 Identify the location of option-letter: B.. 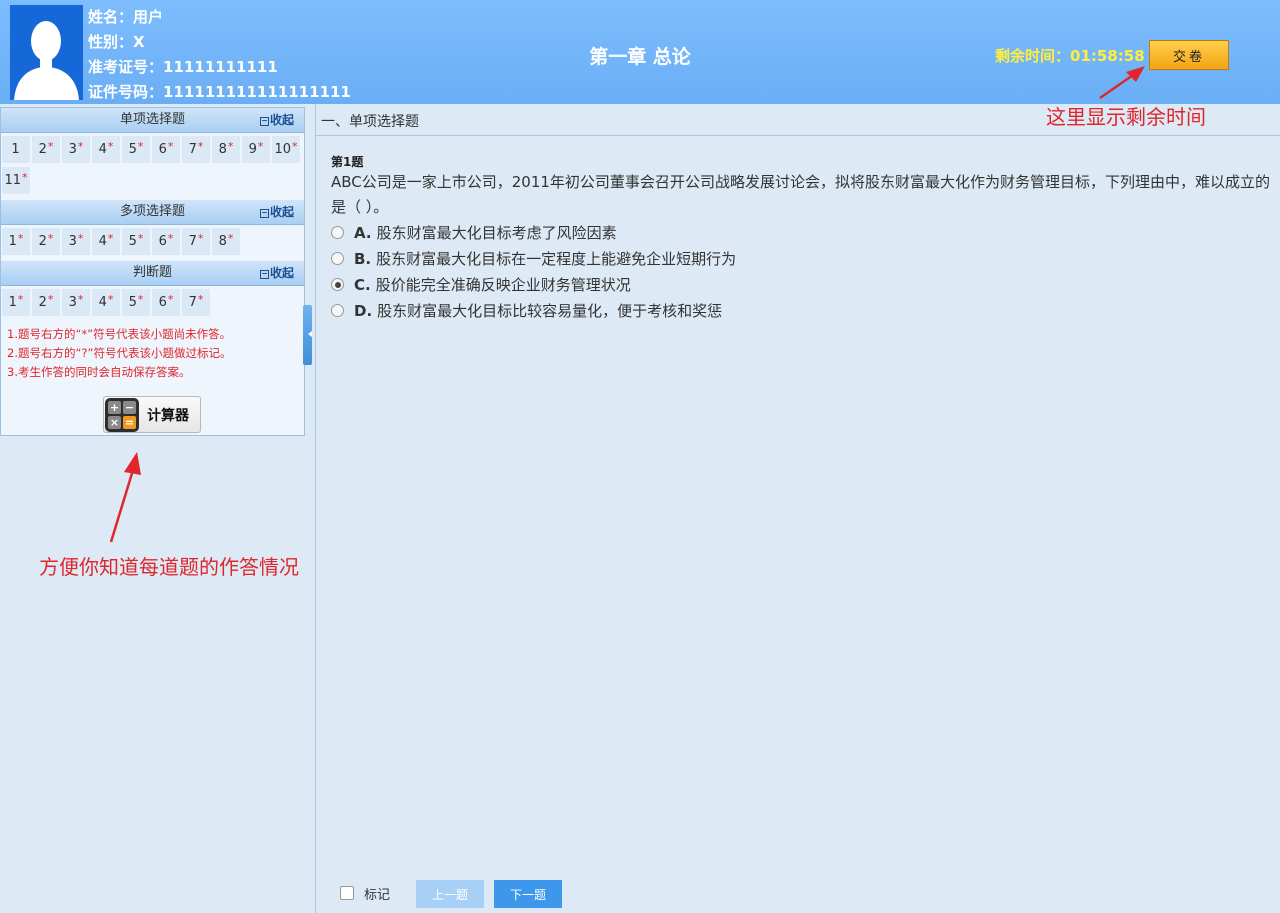
(363, 258).